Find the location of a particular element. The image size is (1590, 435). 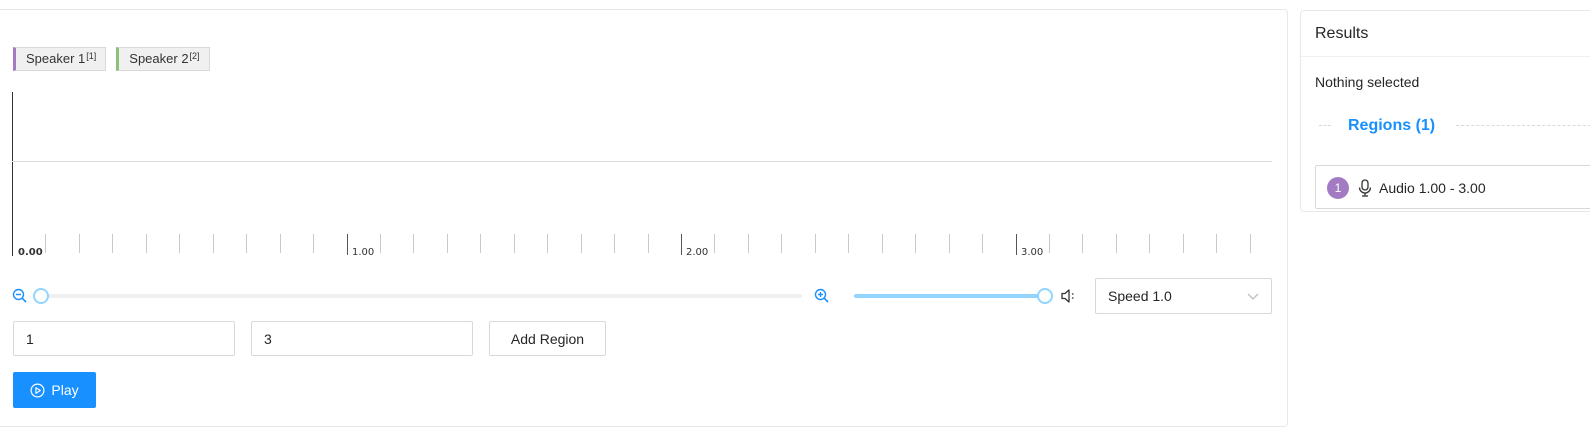

add-region-label: Add Region is located at coordinates (547, 338).